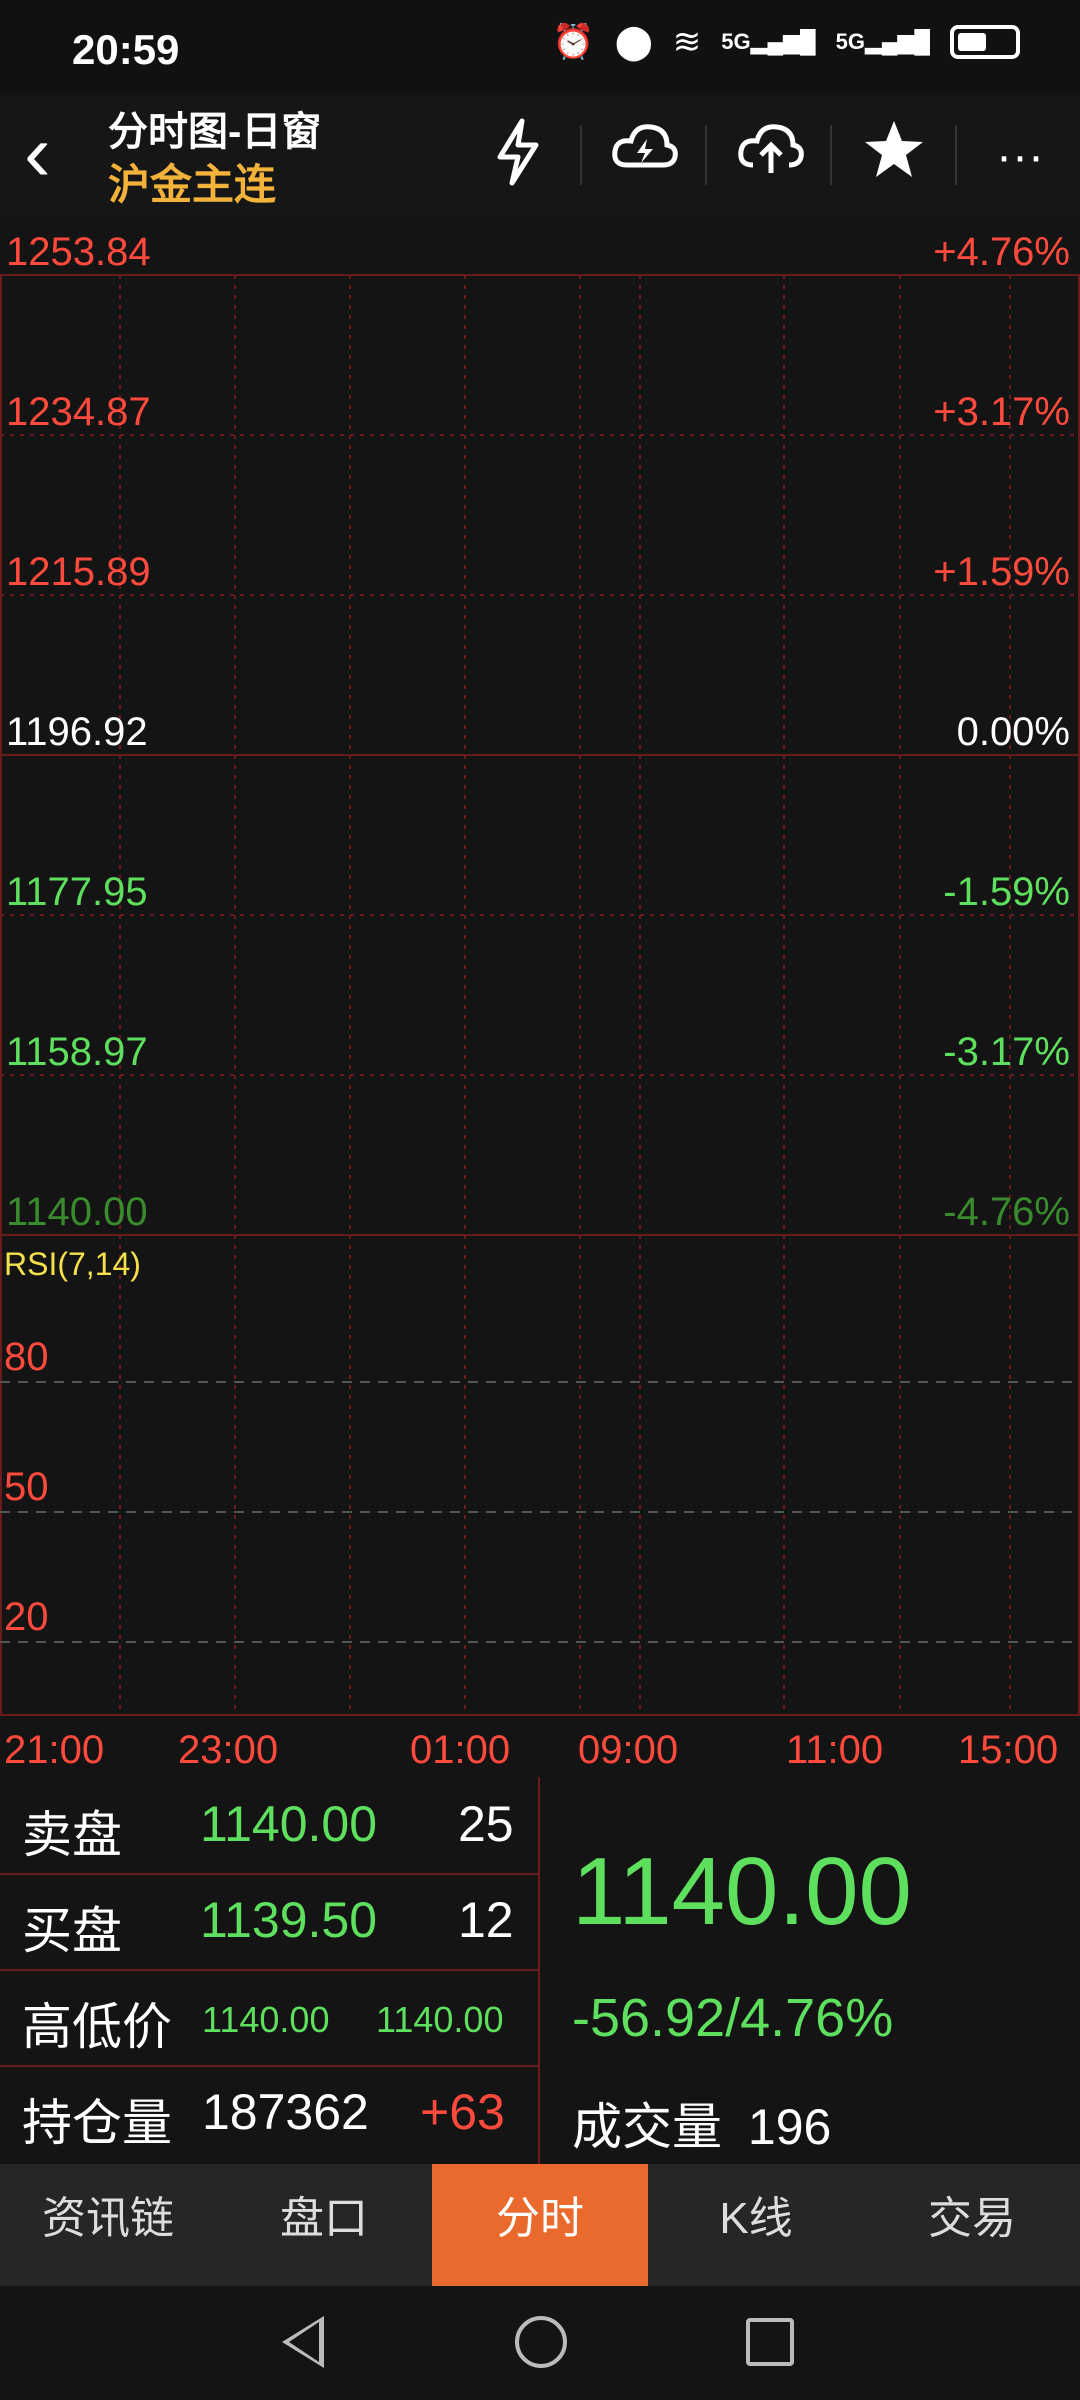  What do you see at coordinates (77, 1212) in the screenshot?
I see `price-label: 1140.00` at bounding box center [77, 1212].